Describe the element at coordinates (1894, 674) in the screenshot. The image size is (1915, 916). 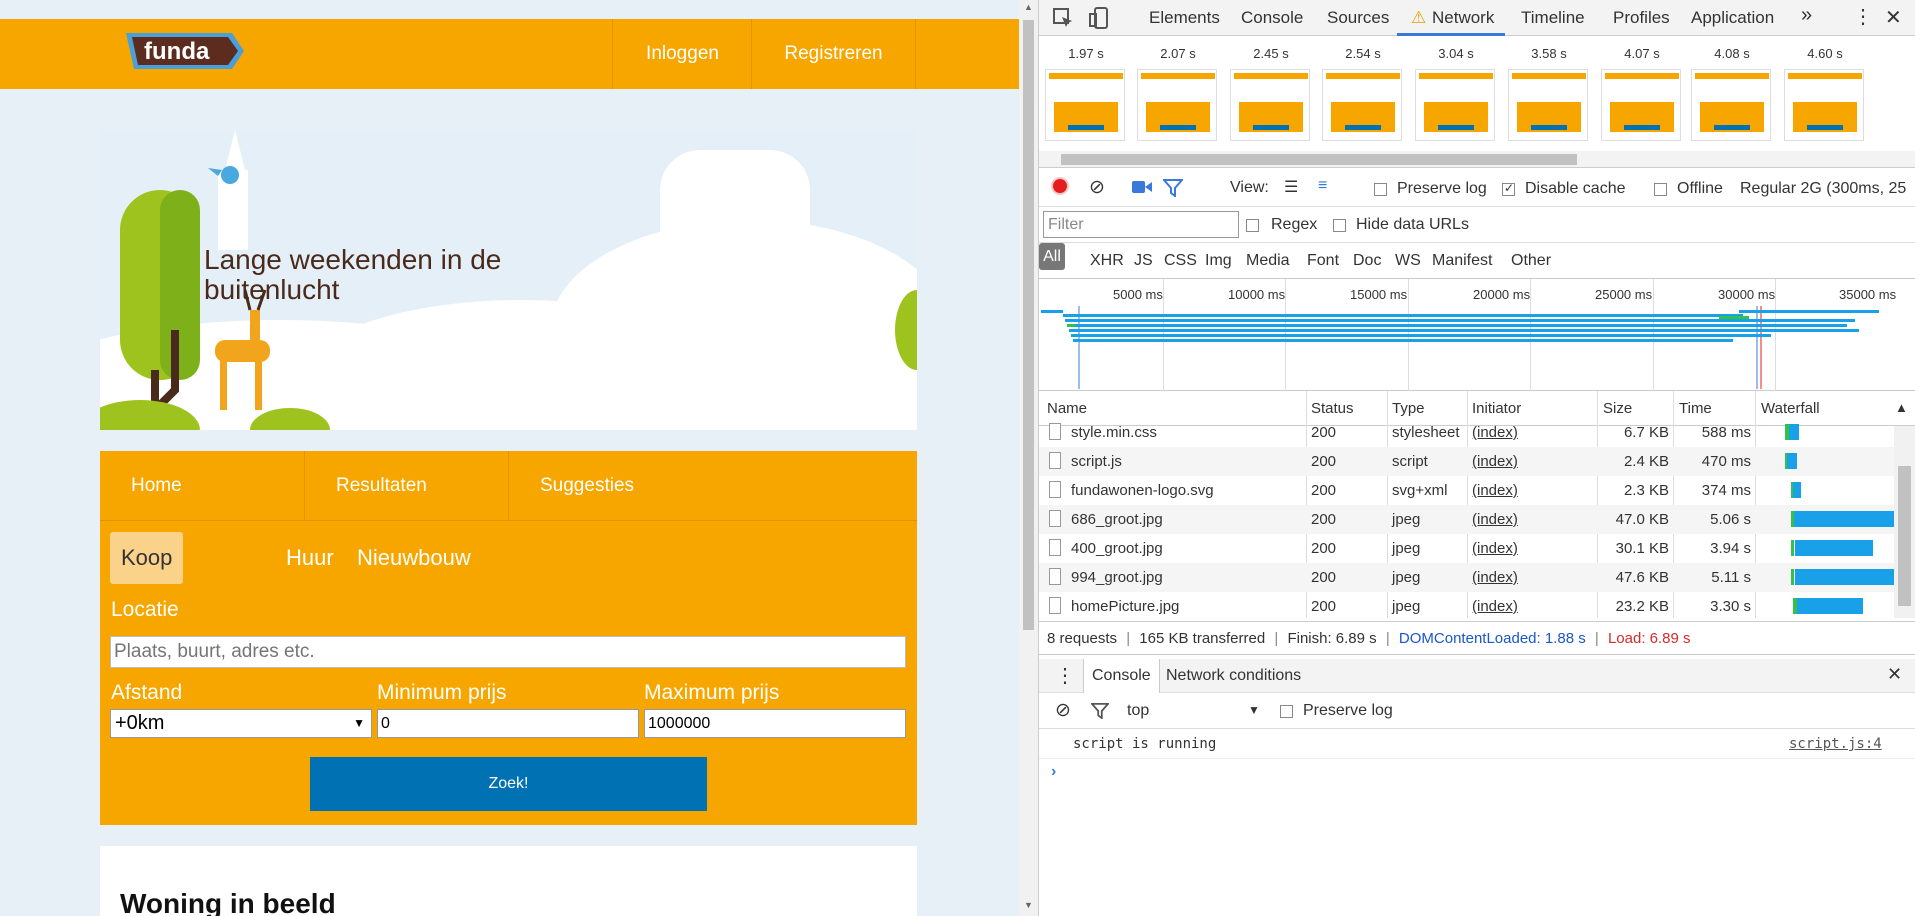
I see `close-drawer-icon: ✕` at that location.